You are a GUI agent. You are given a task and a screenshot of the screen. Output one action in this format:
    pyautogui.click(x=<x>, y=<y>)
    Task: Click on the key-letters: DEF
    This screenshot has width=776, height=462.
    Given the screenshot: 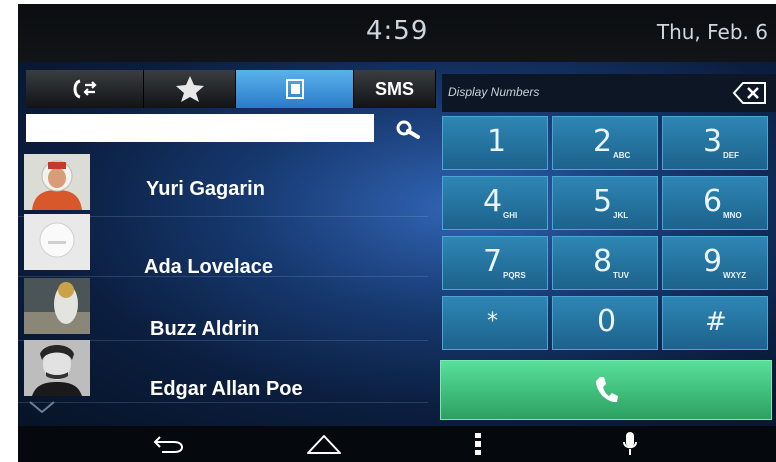 What is the action you would take?
    pyautogui.click(x=731, y=155)
    